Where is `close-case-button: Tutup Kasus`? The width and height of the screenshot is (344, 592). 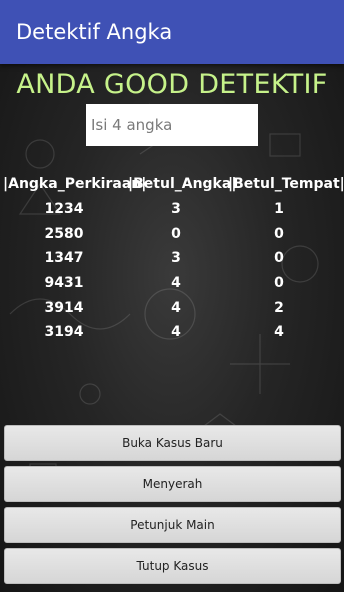
close-case-button: Tutup Kasus is located at coordinates (172, 566).